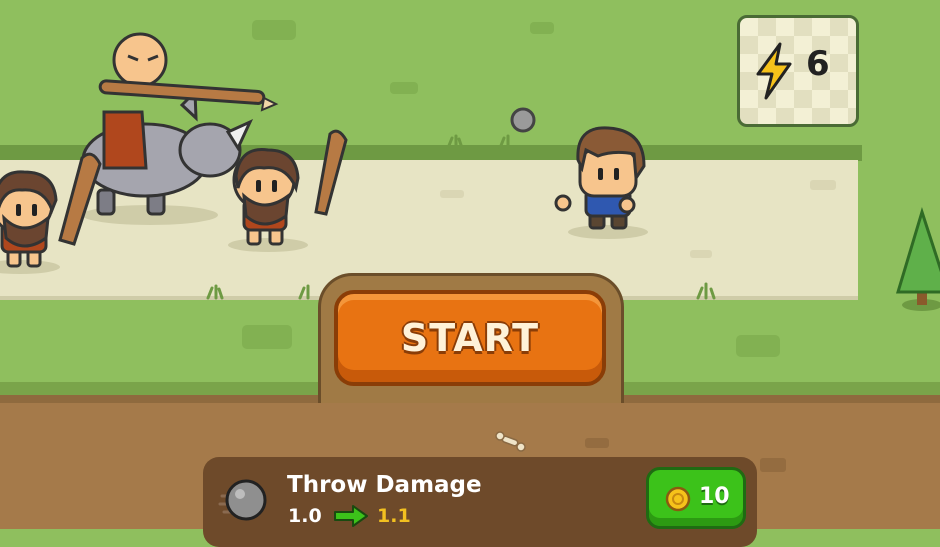 The image size is (940, 547). Describe the element at coordinates (678, 499) in the screenshot. I see `coin-icon` at that location.